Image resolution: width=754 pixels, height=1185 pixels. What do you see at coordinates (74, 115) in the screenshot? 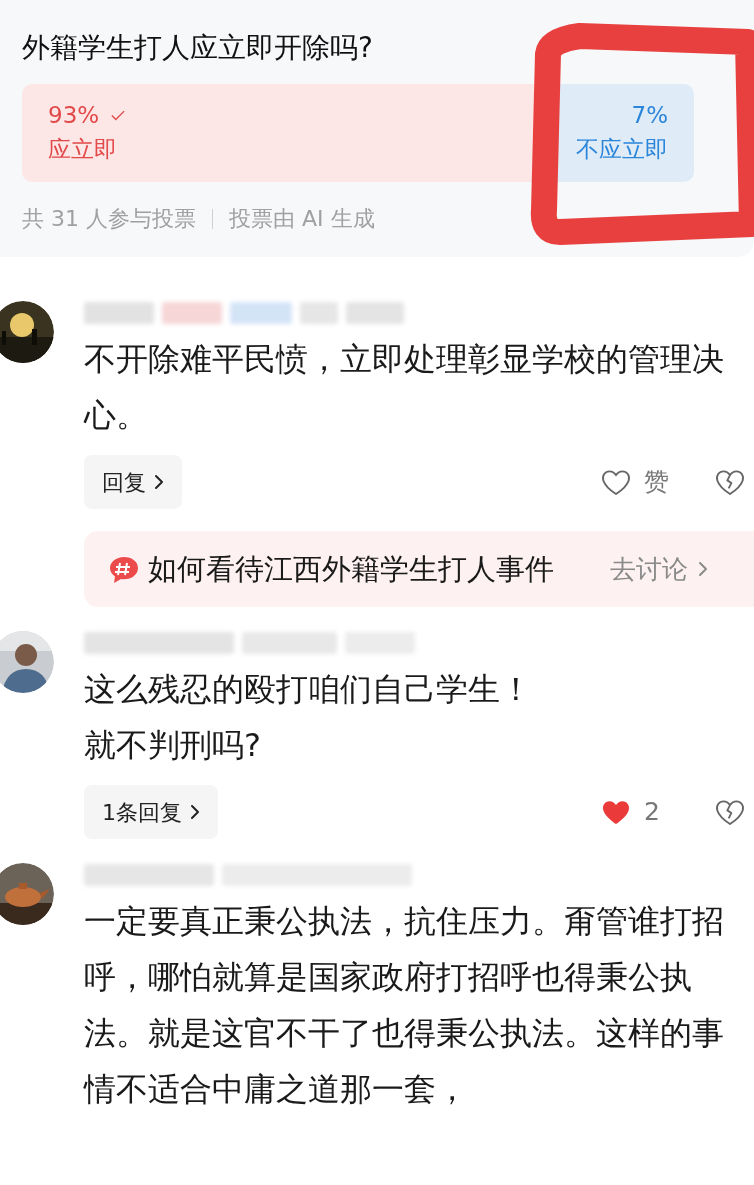
I see `vote-percent: 93%` at bounding box center [74, 115].